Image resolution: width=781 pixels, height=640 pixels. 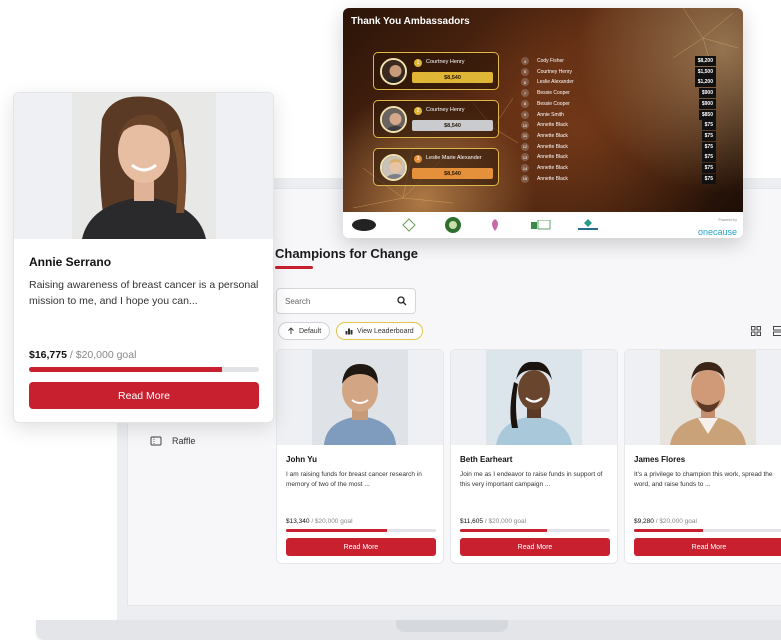 What do you see at coordinates (452, 626) in the screenshot?
I see `laptop-notch` at bounding box center [452, 626].